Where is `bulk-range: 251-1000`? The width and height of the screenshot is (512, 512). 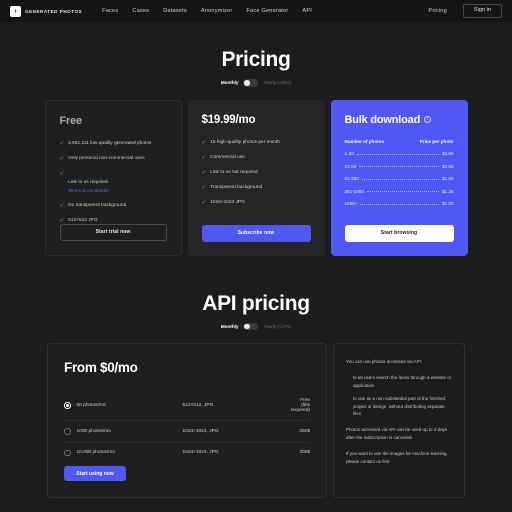 bulk-range: 251-1000 is located at coordinates (354, 191).